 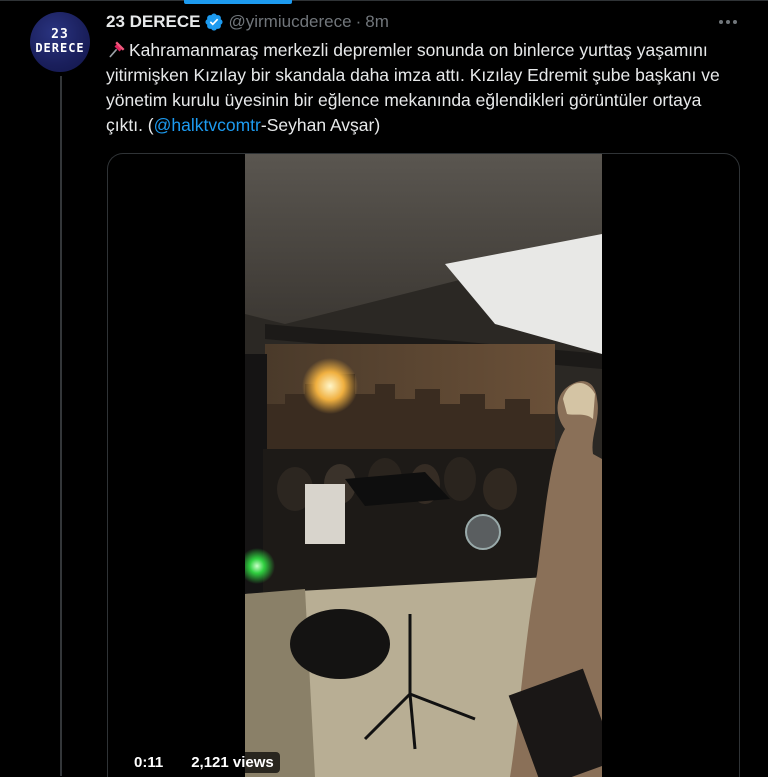 What do you see at coordinates (289, 22) in the screenshot?
I see `user-handle: @yirmiucderece` at bounding box center [289, 22].